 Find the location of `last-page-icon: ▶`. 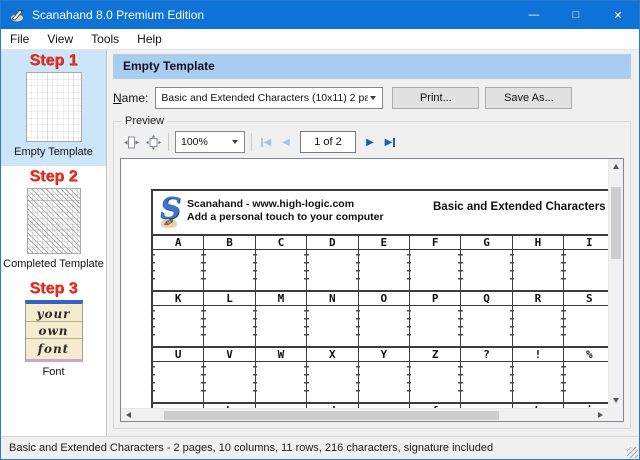

last-page-icon: ▶ is located at coordinates (388, 142).